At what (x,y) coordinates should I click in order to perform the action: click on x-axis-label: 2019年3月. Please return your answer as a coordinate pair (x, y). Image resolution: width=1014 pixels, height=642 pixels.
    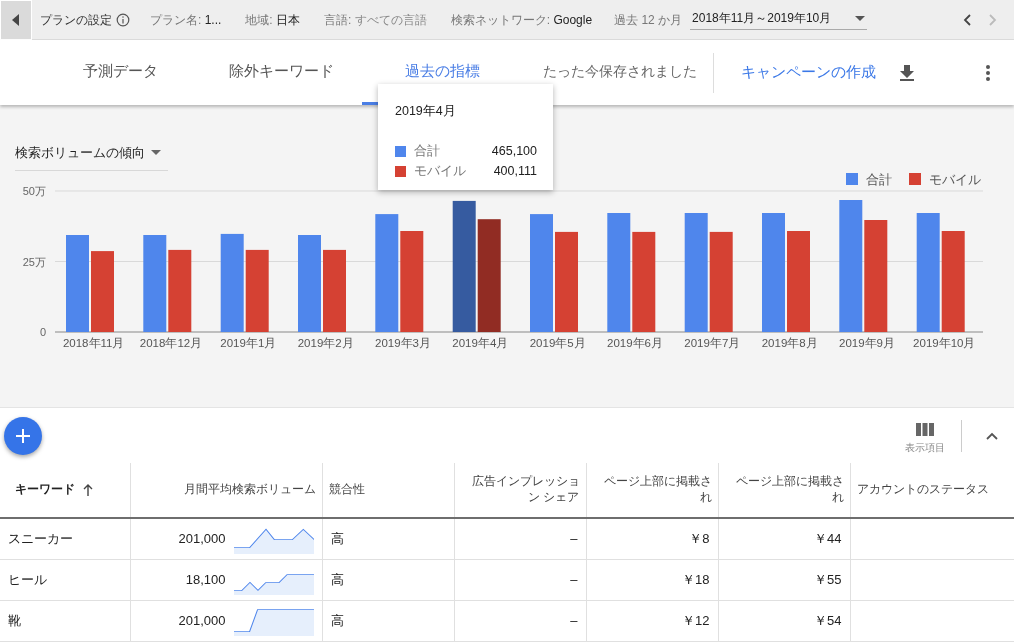
    Looking at the image, I should click on (403, 343).